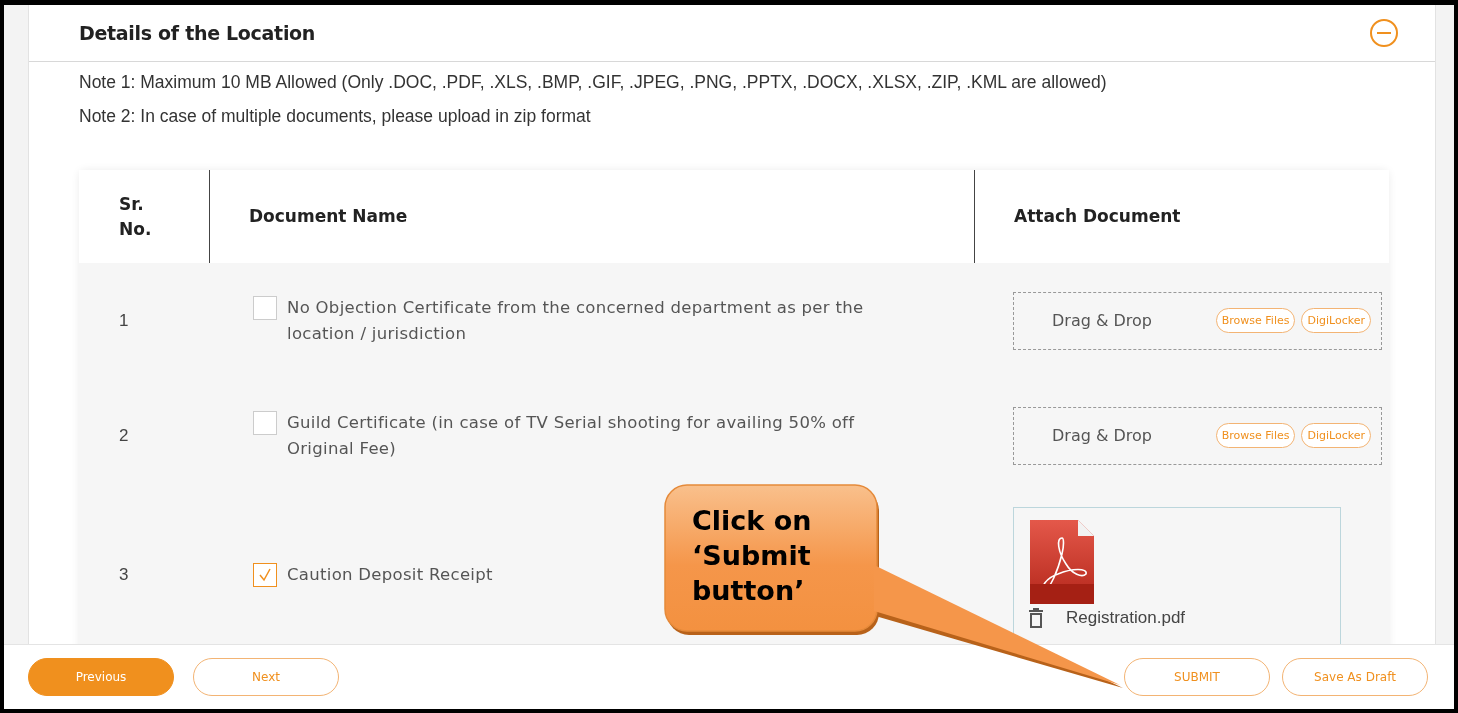 The image size is (1458, 713). Describe the element at coordinates (328, 216) in the screenshot. I see `column-header: Document Name` at that location.